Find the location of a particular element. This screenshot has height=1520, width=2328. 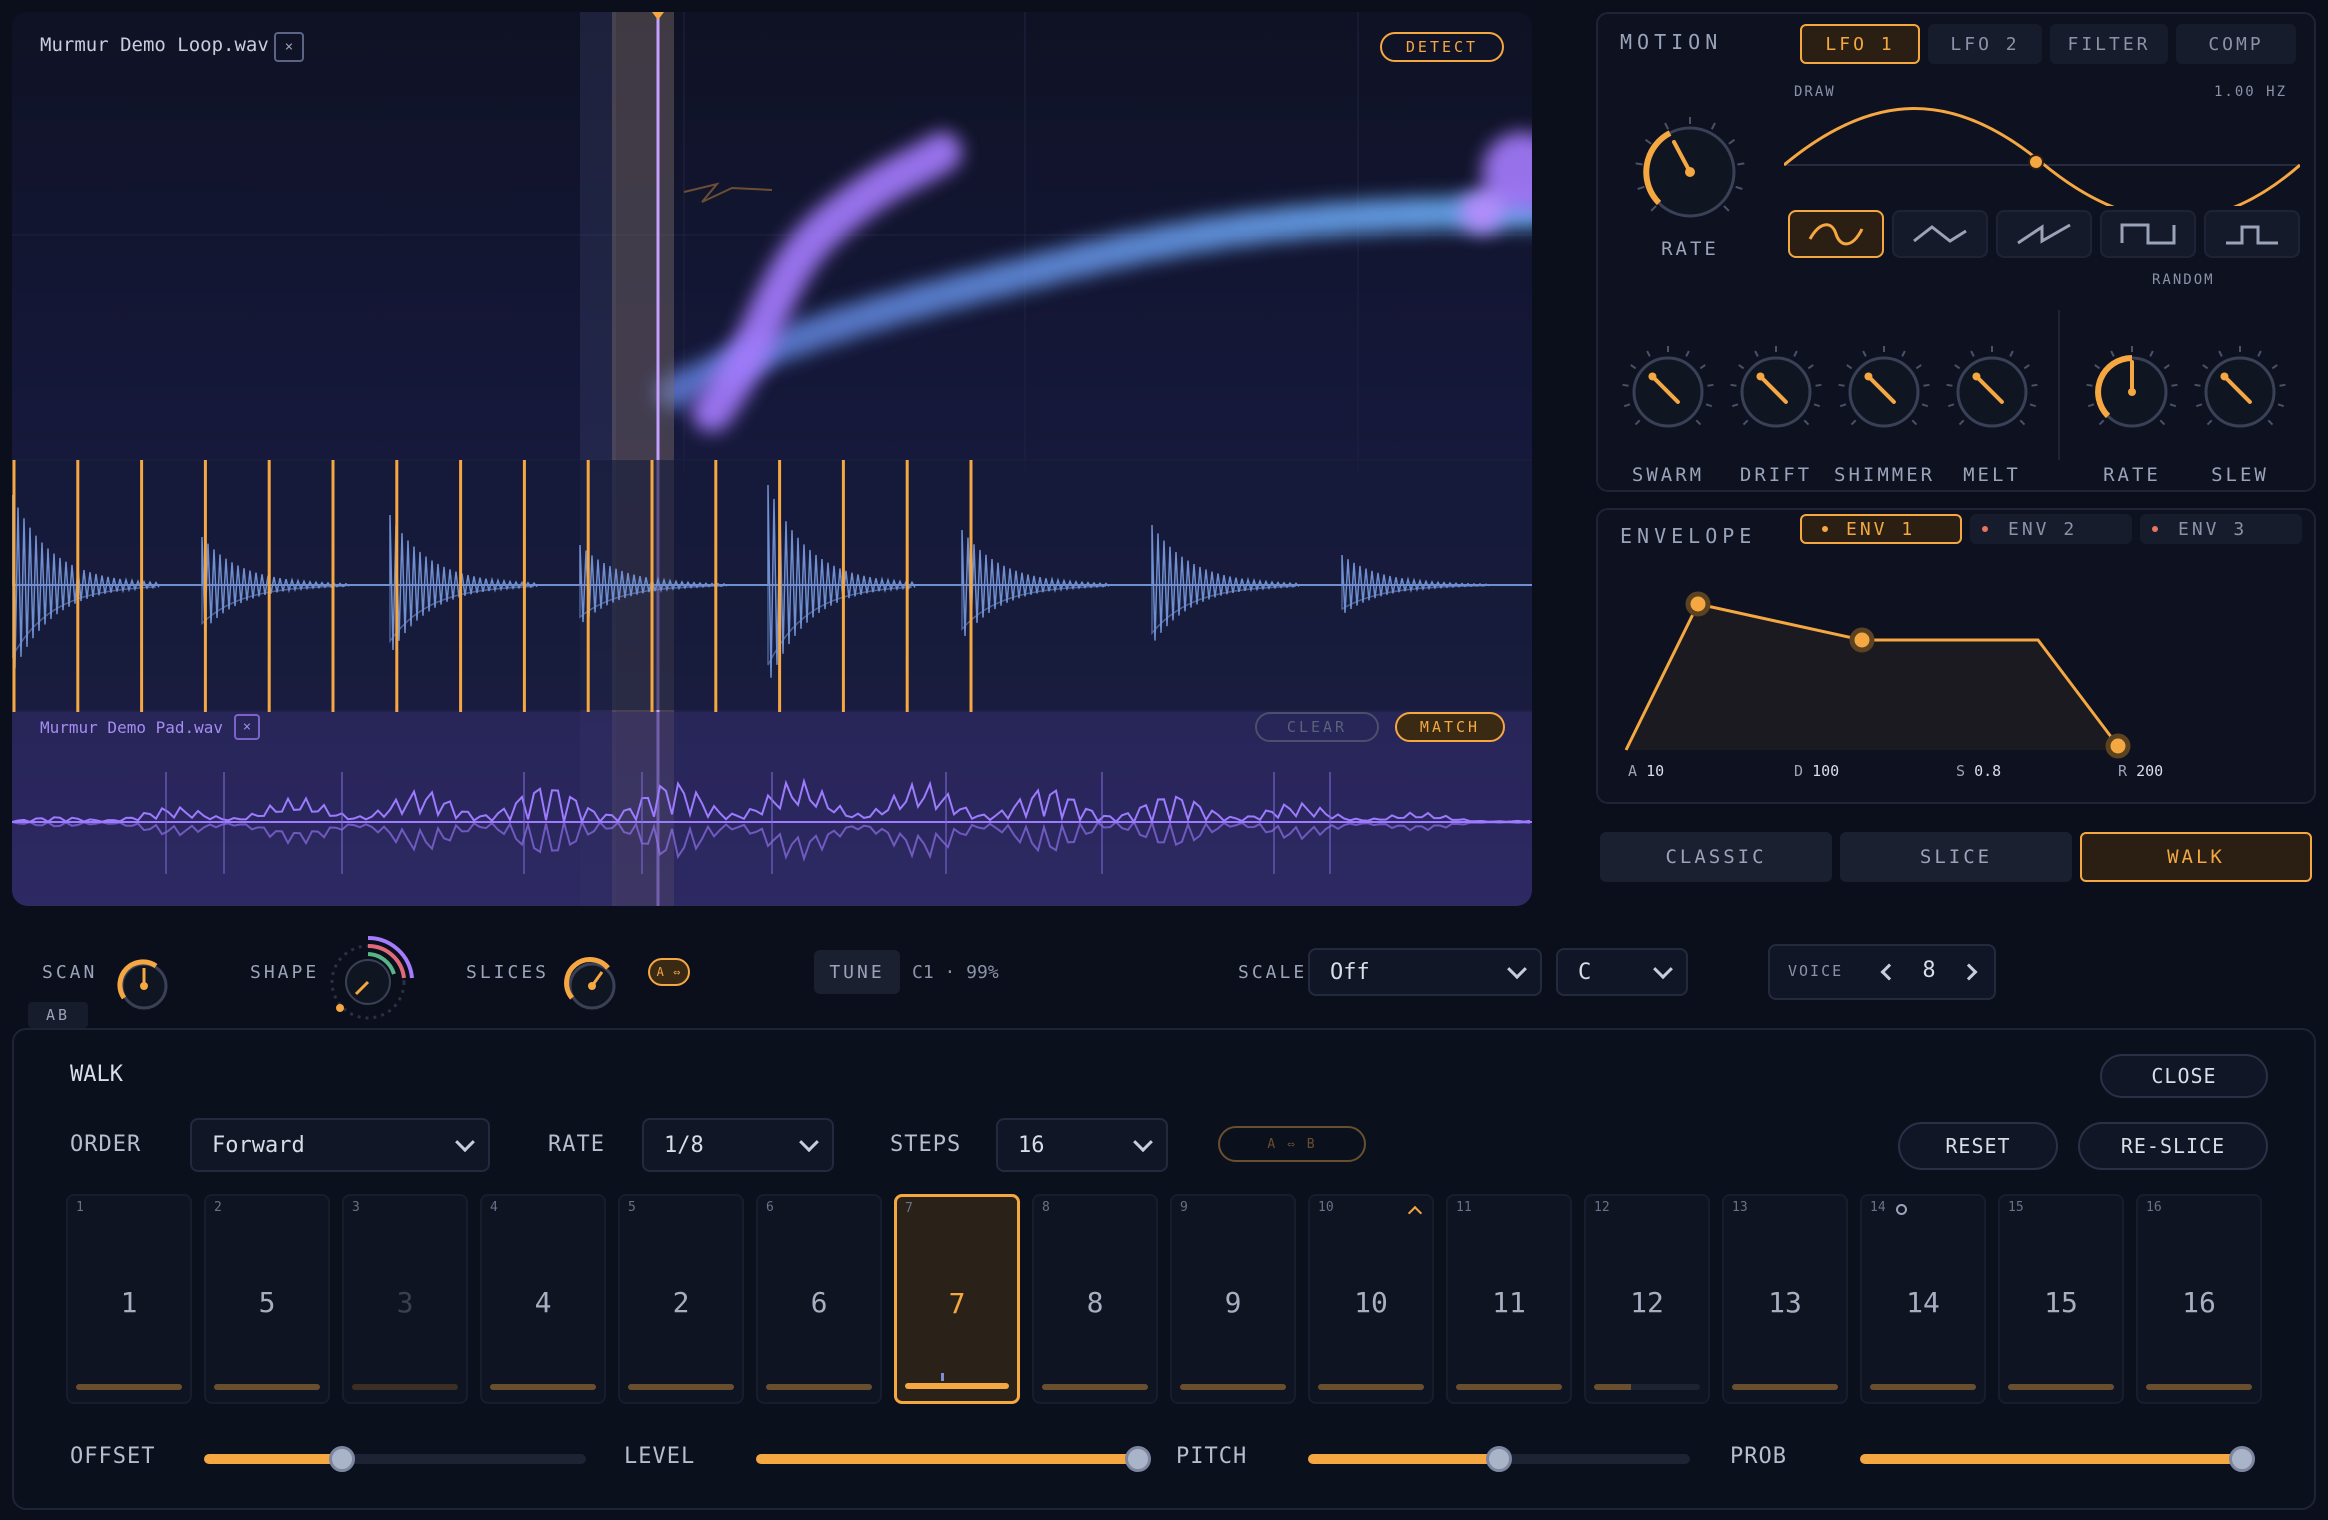

reset-button: RESET is located at coordinates (1978, 1146).